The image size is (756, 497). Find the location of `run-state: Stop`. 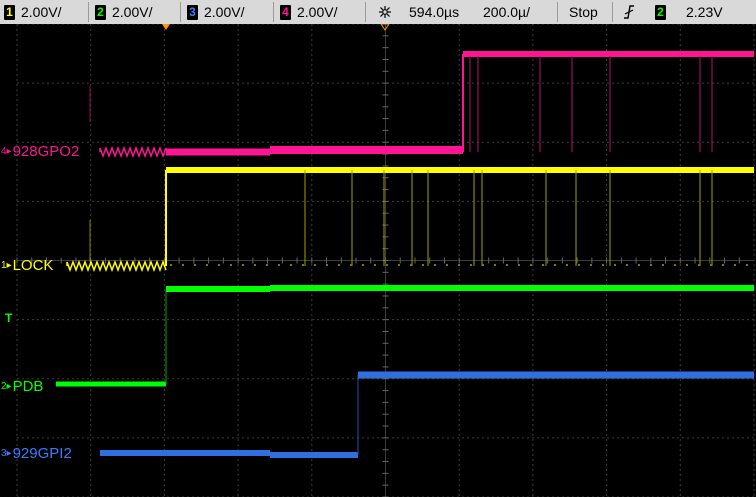

run-state: Stop is located at coordinates (583, 12).